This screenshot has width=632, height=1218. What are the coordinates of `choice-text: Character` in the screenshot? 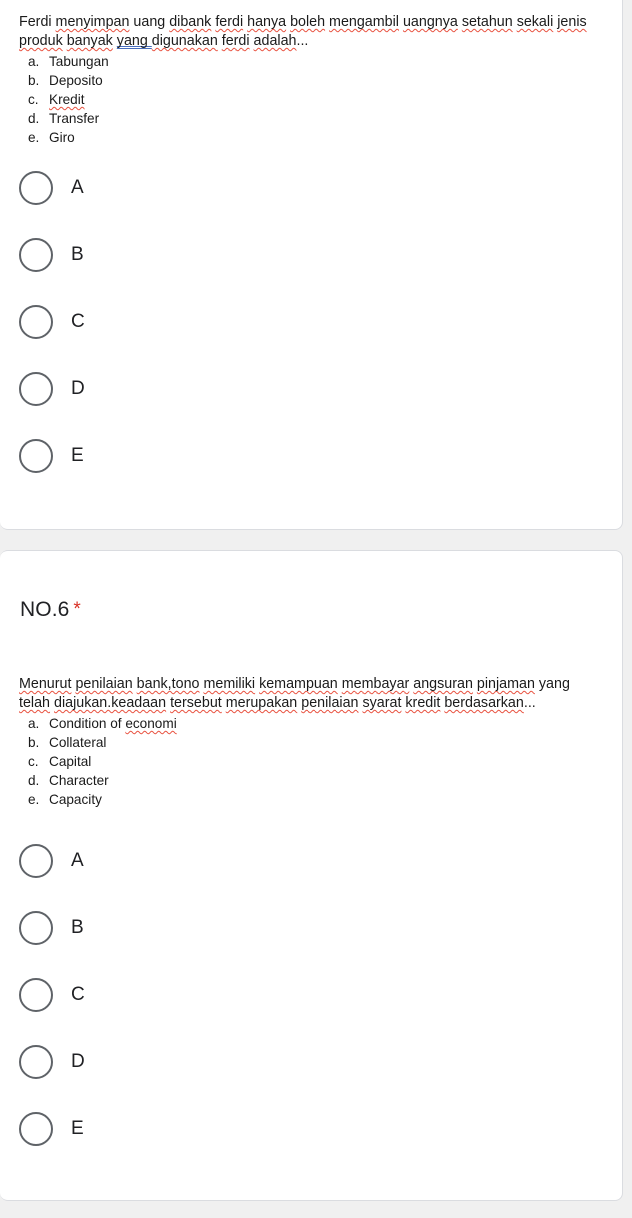 It's located at (79, 780).